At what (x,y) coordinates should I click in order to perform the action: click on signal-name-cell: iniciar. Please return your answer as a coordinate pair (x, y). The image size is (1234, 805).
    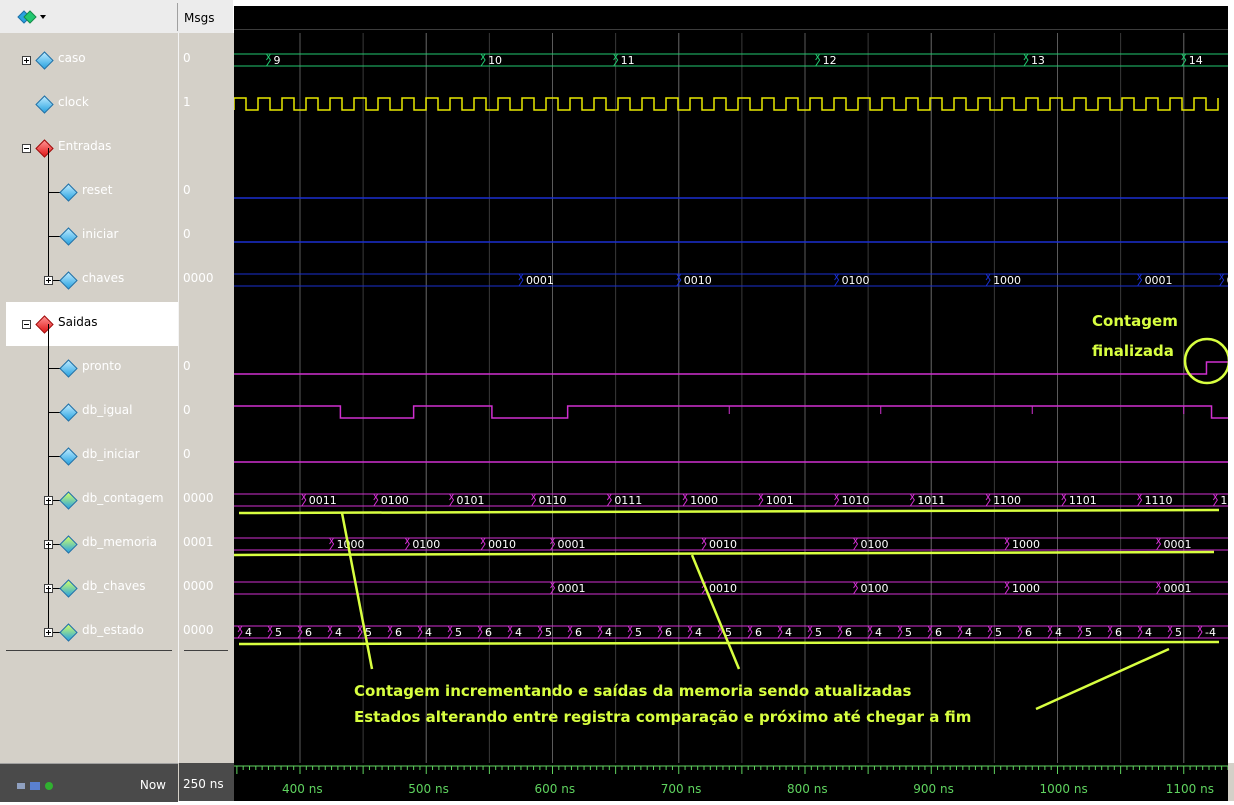
    Looking at the image, I should click on (92, 225).